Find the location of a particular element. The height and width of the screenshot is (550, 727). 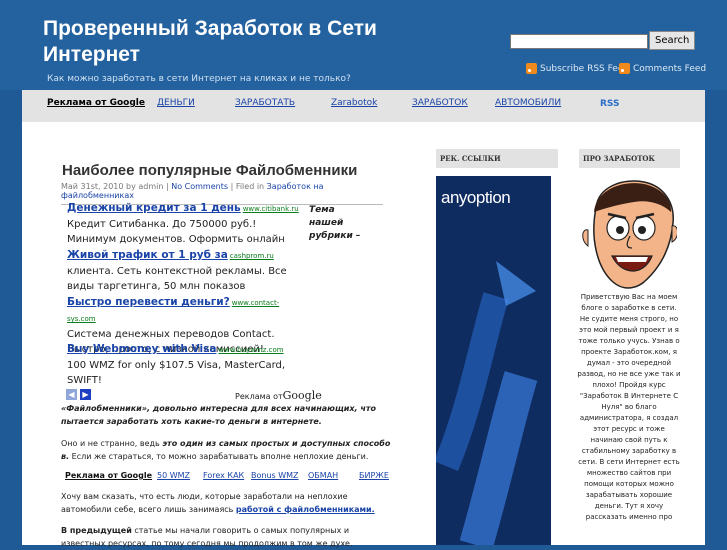

link-unit-label: Реклама от Google is located at coordinates (108, 475).